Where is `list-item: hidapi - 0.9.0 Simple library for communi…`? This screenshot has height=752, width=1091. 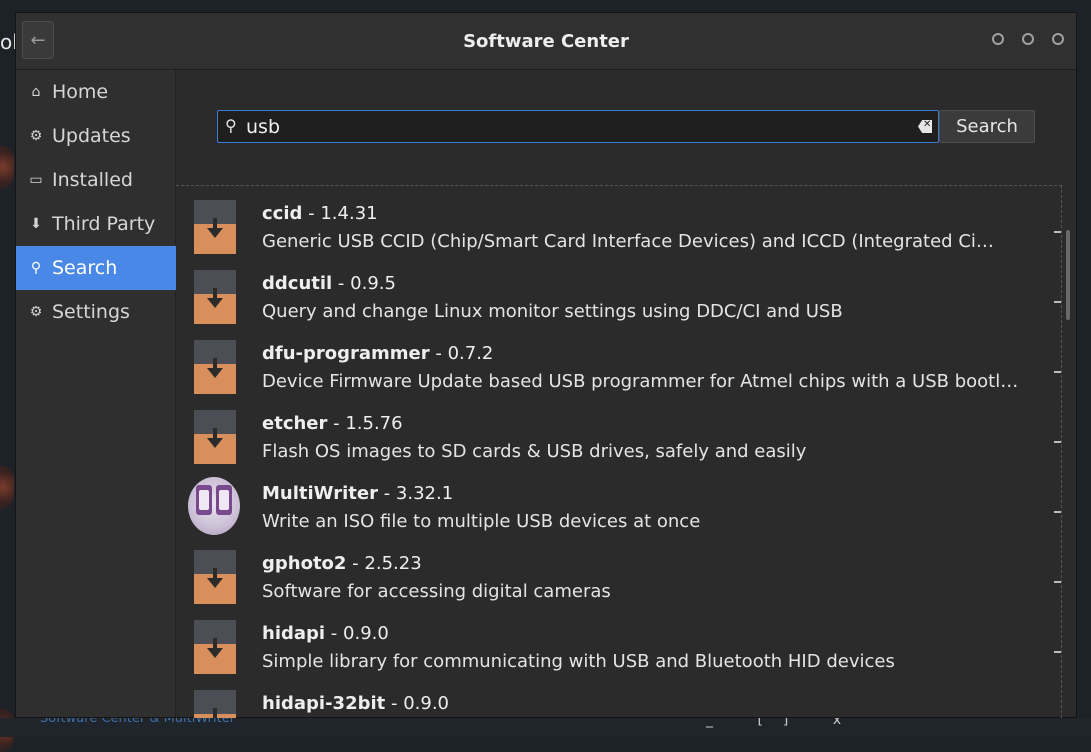
list-item: hidapi - 0.9.0 Simple library for communi… is located at coordinates (618, 646).